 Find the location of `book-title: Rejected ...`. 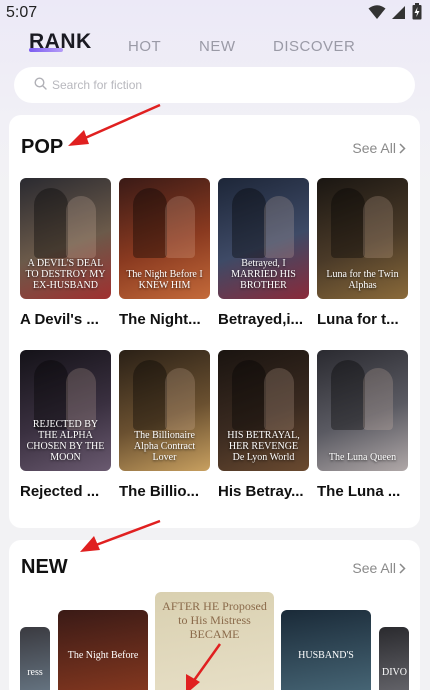

book-title: Rejected ... is located at coordinates (60, 491).